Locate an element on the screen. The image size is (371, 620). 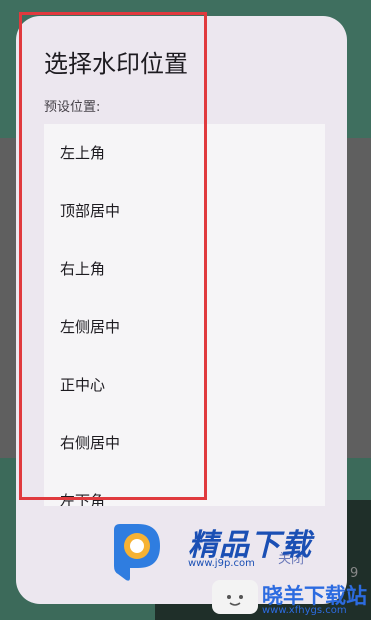
corner-number: 9 is located at coordinates (354, 573).